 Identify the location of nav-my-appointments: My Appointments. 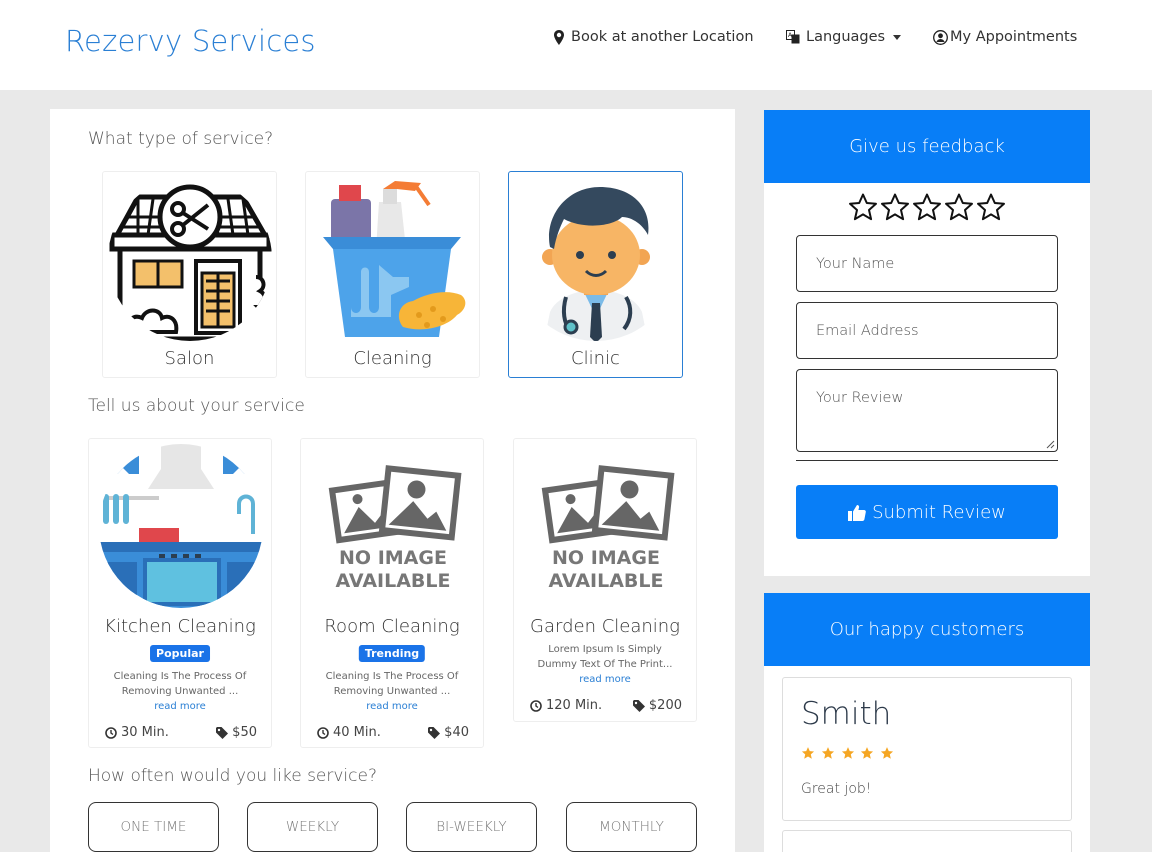
(1005, 37).